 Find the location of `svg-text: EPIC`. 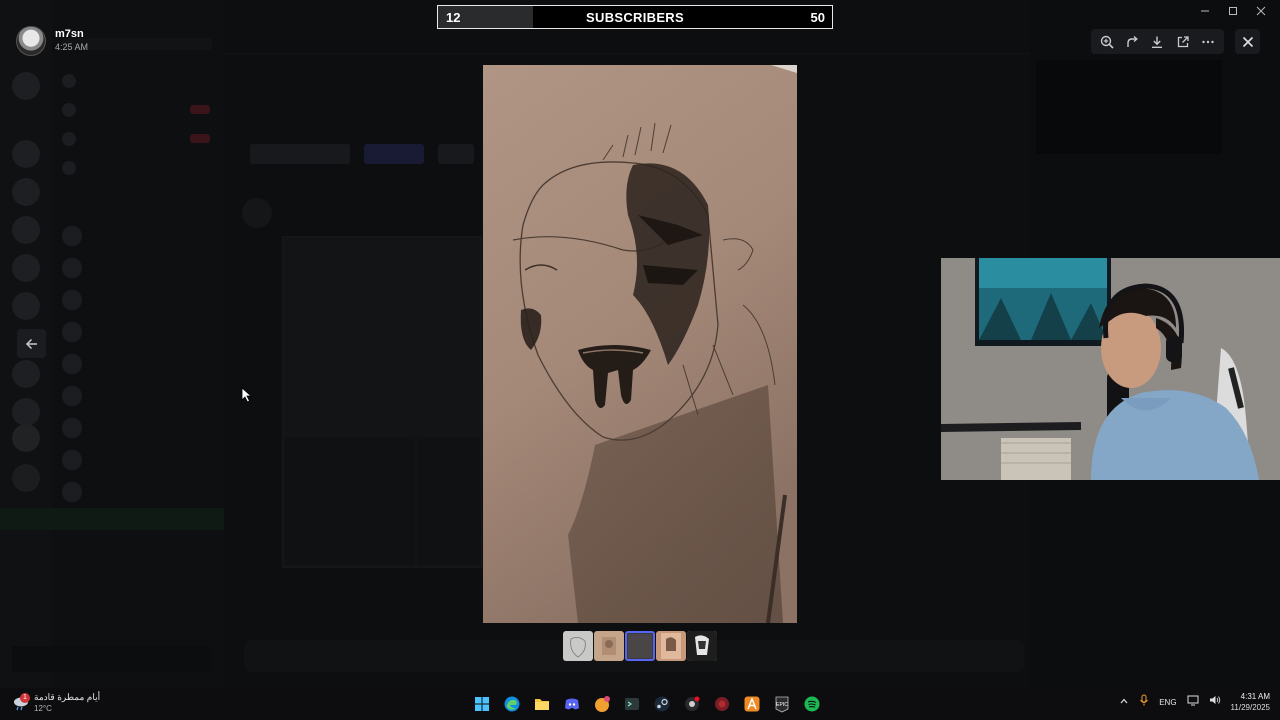

svg-text: EPIC is located at coordinates (782, 705).